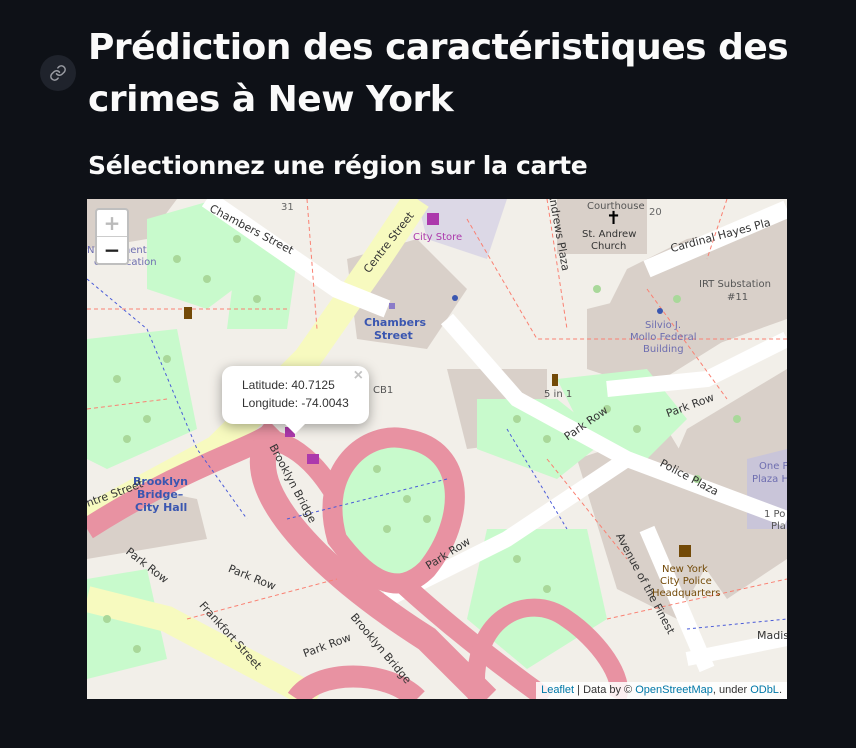 The height and width of the screenshot is (748, 856). I want to click on popup-longitude: Longitude: -74.0043, so click(295, 403).